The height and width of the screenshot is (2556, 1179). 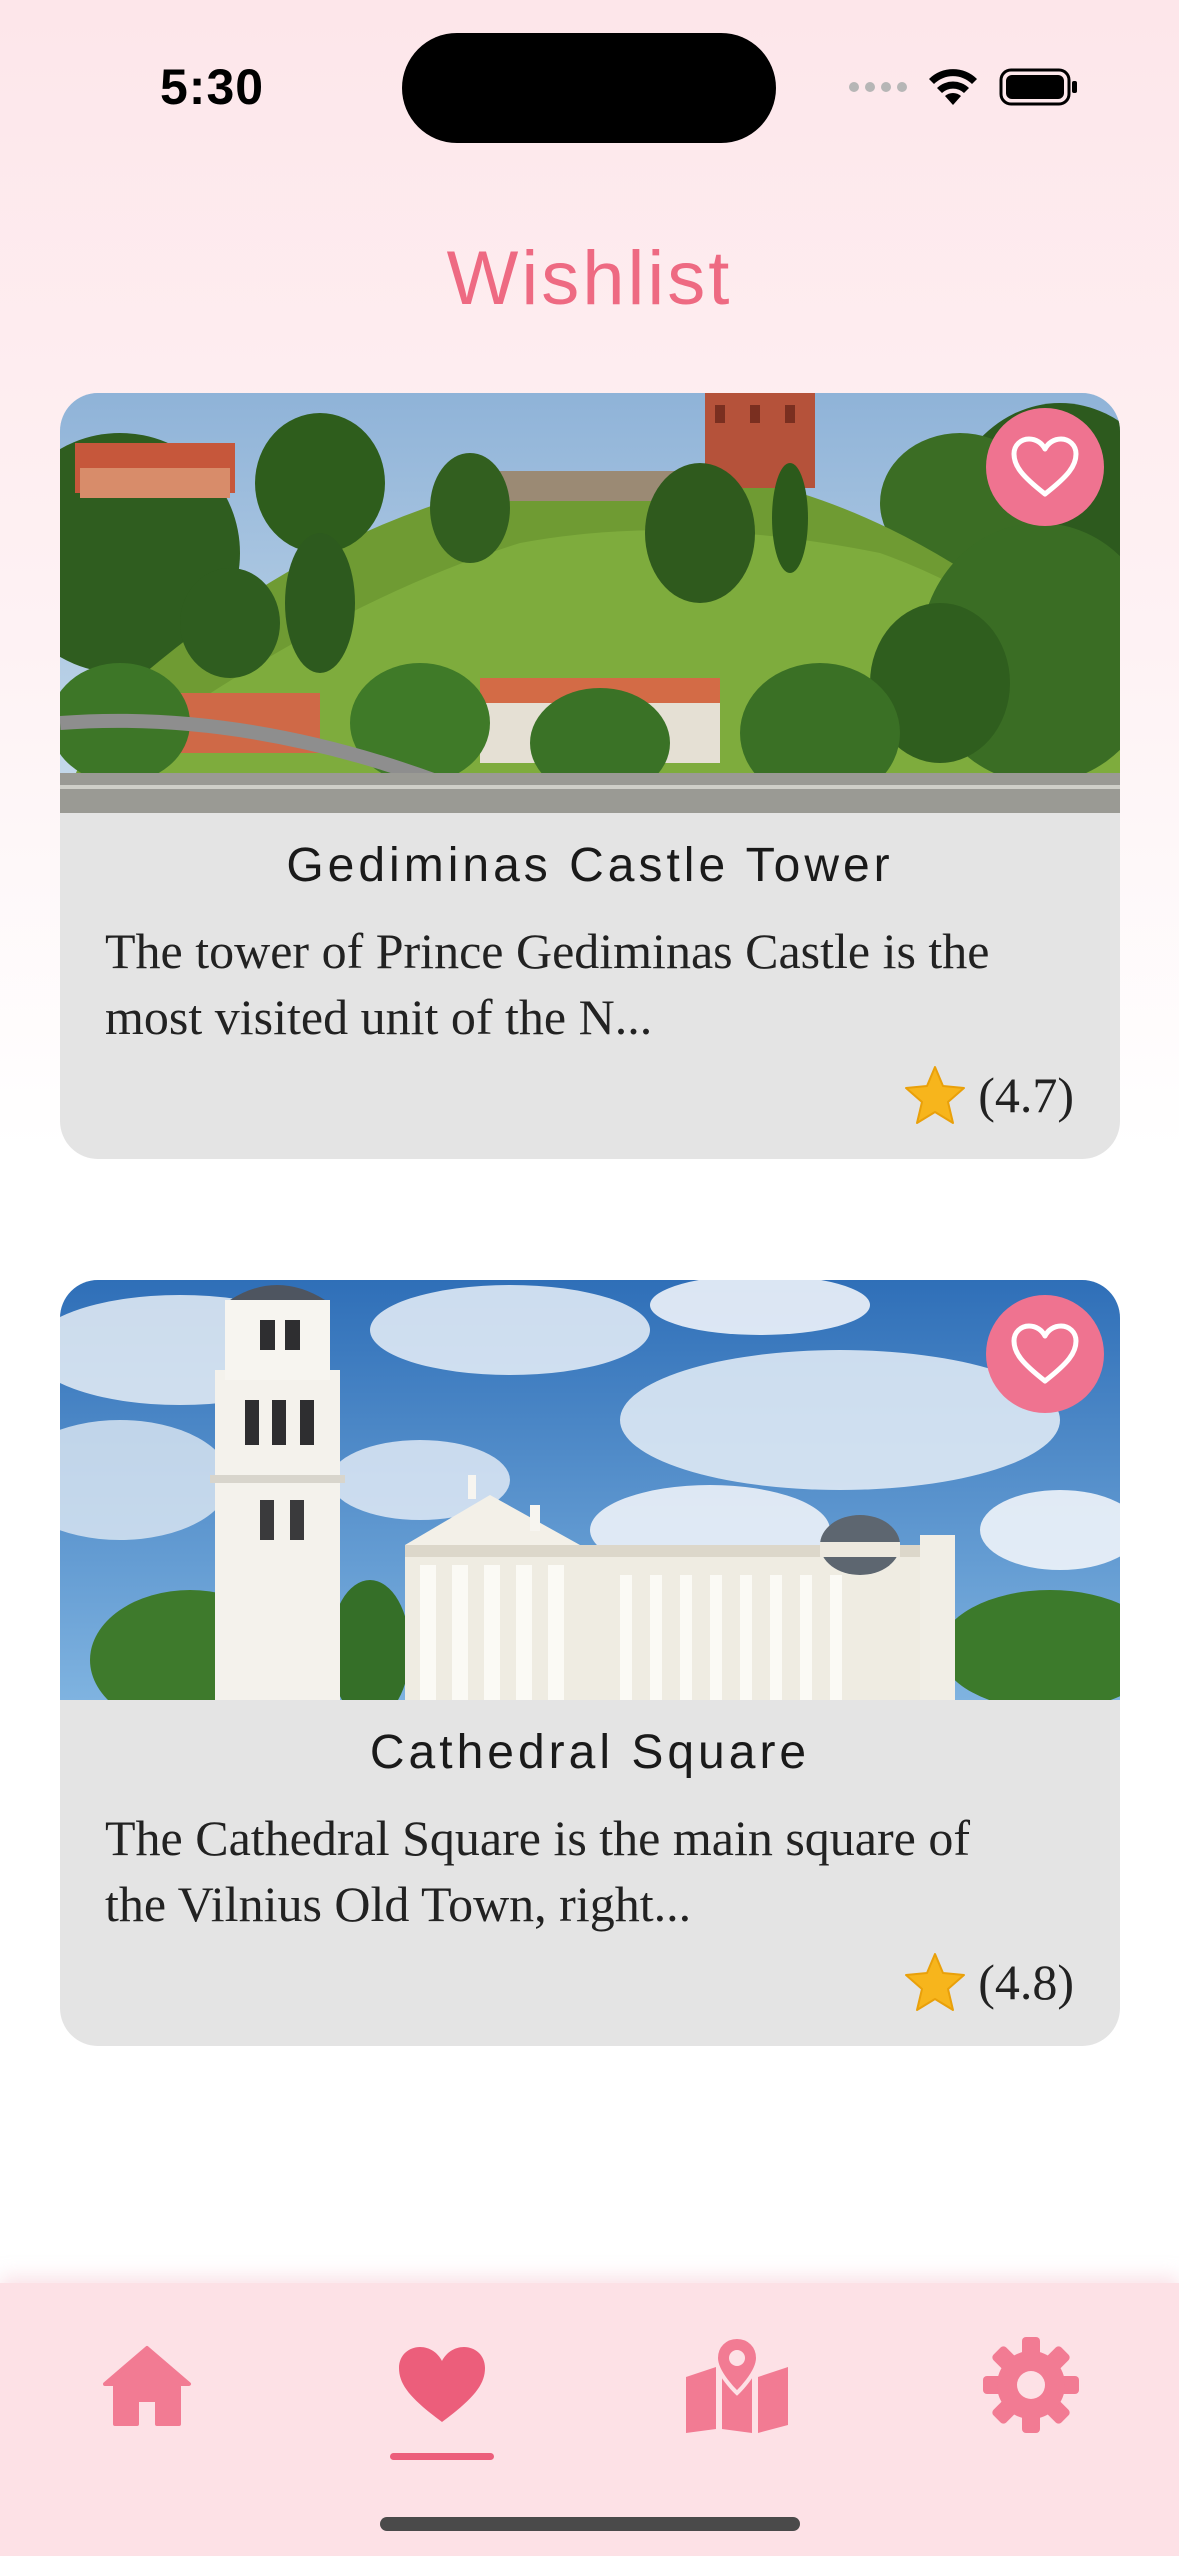 I want to click on card-rating: (4.8), so click(x=989, y=1982).